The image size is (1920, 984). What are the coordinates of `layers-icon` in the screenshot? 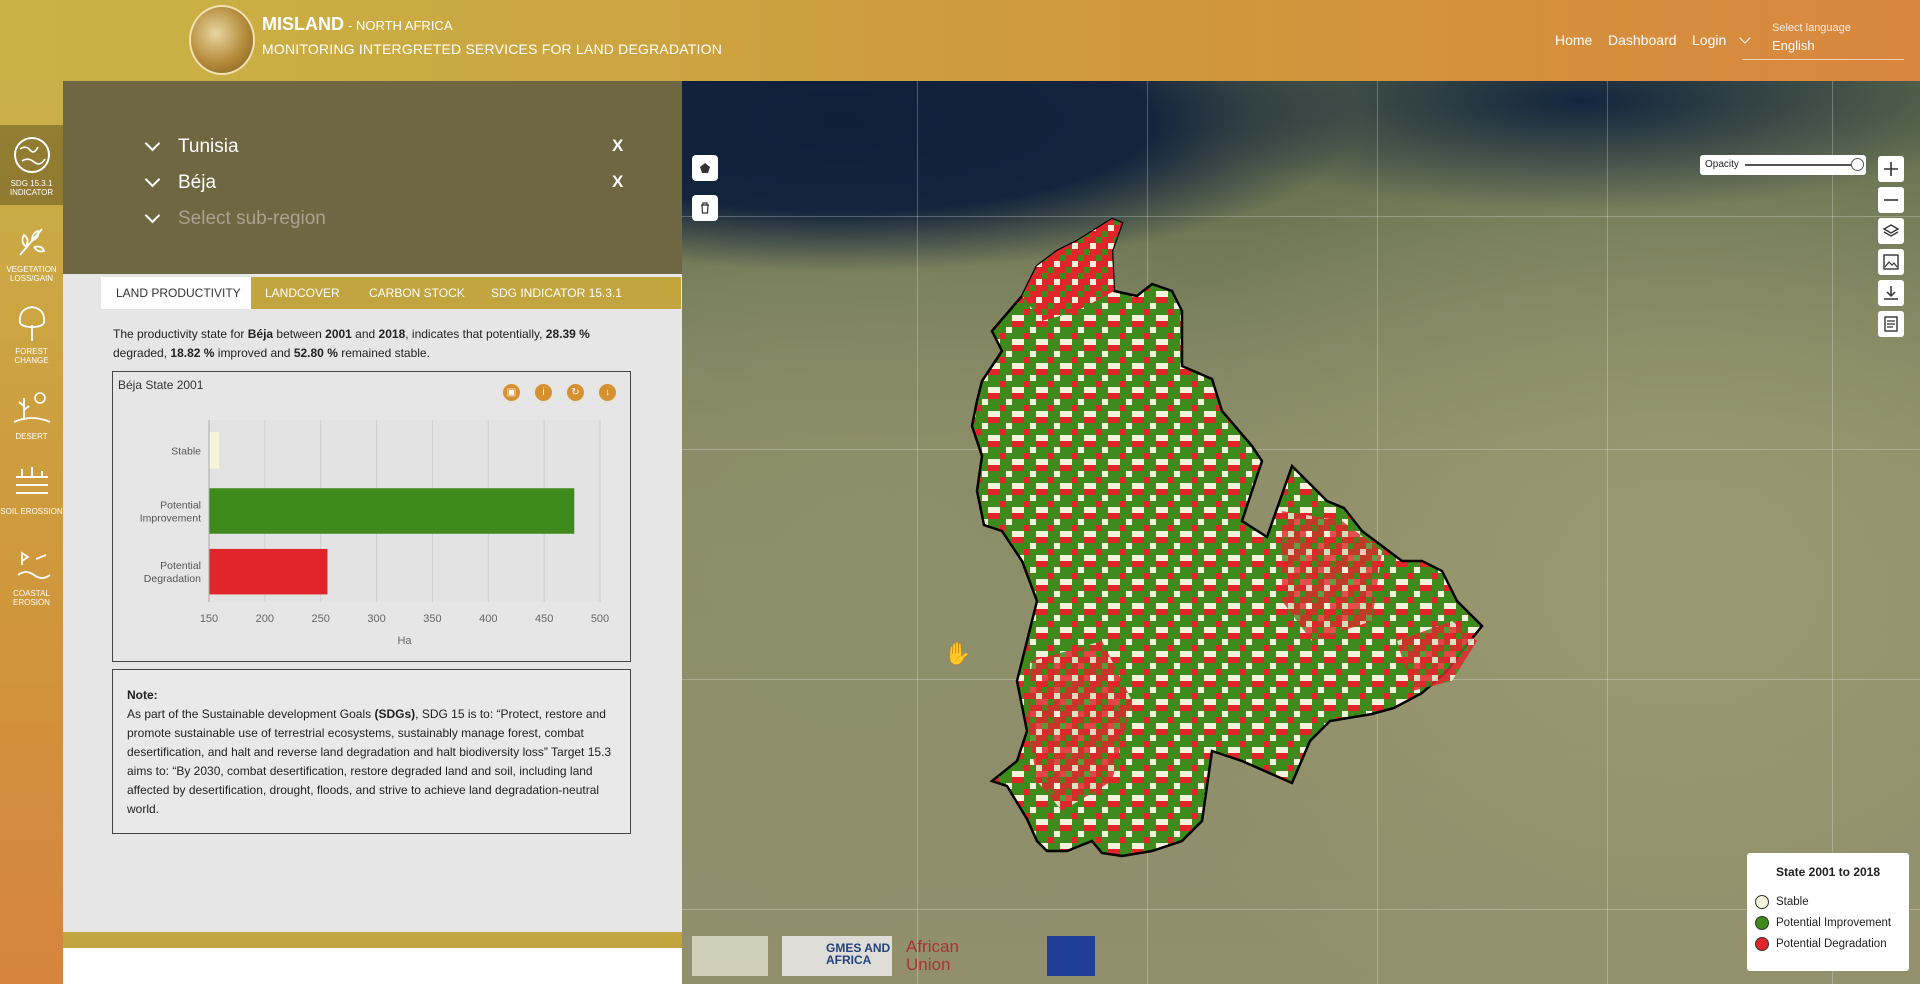 It's located at (1891, 230).